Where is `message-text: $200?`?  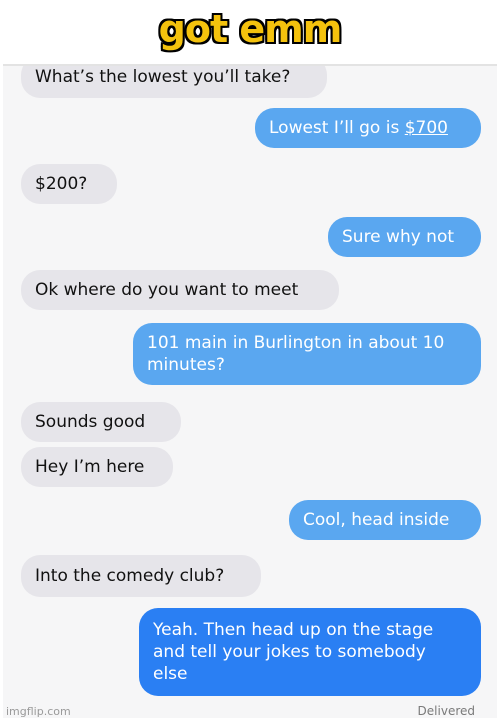 message-text: $200? is located at coordinates (61, 184).